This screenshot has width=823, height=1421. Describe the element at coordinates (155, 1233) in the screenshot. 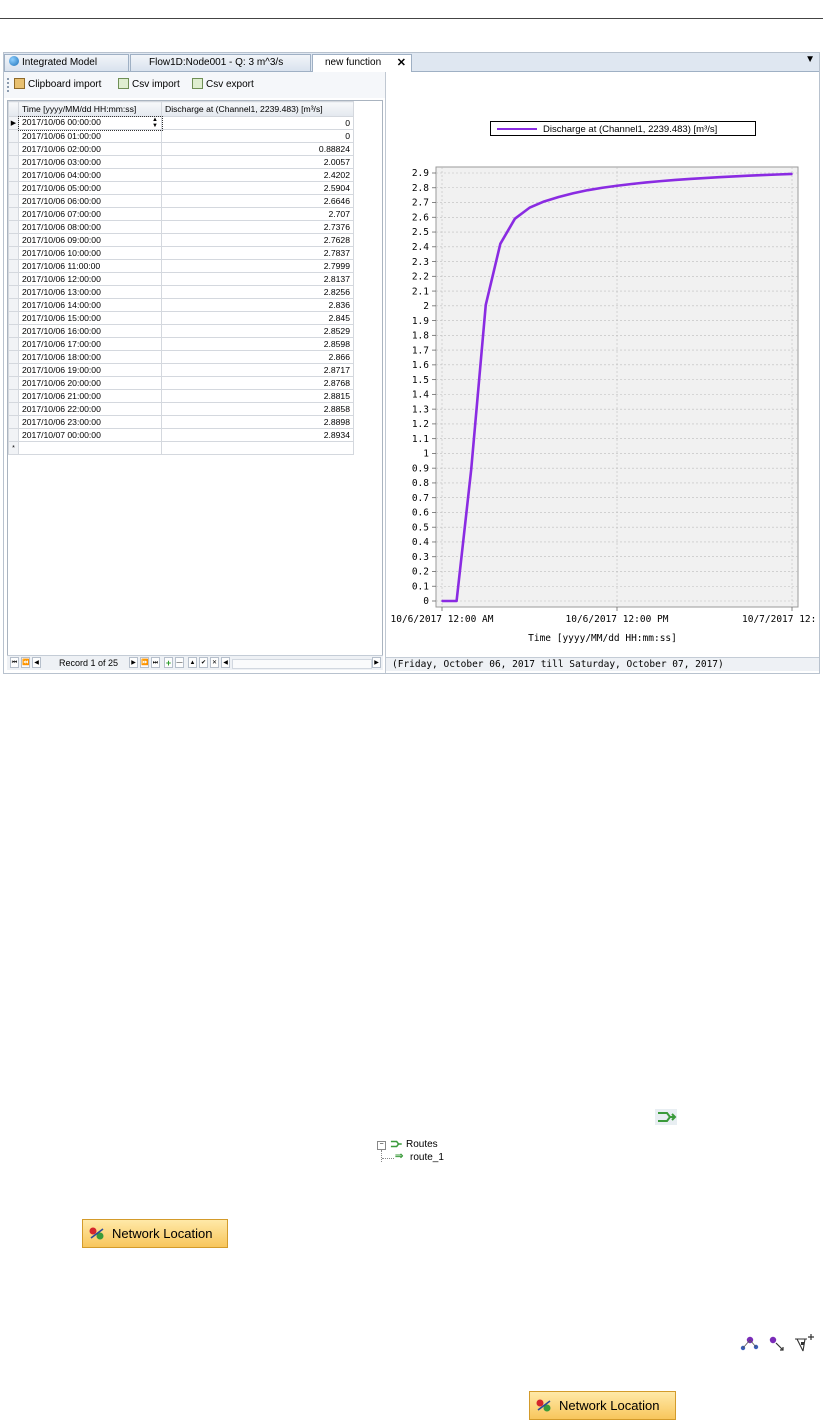

I see `network-location-button: Network Location` at that location.